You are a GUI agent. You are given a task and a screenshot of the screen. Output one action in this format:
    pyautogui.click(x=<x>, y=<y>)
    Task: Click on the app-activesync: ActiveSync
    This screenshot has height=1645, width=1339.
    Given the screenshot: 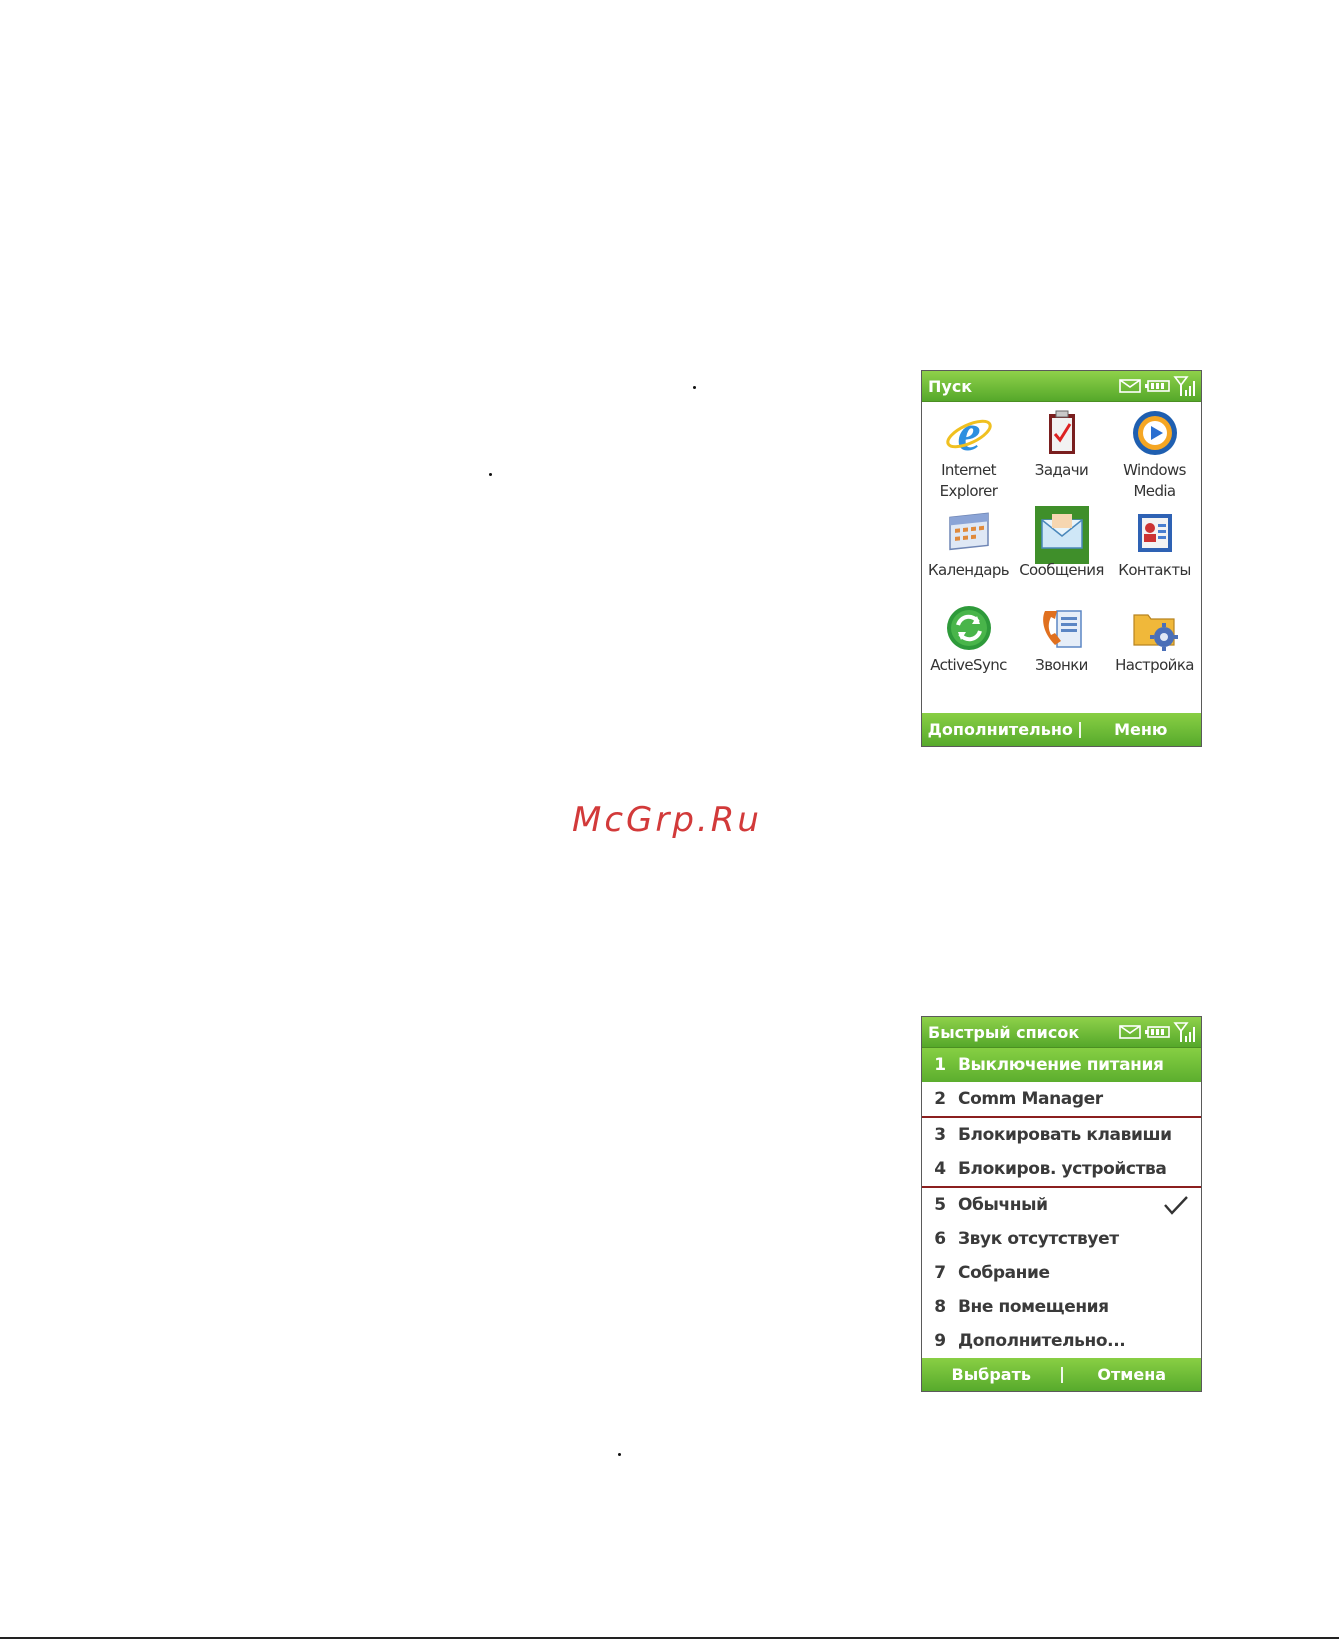 What is the action you would take?
    pyautogui.click(x=968, y=647)
    